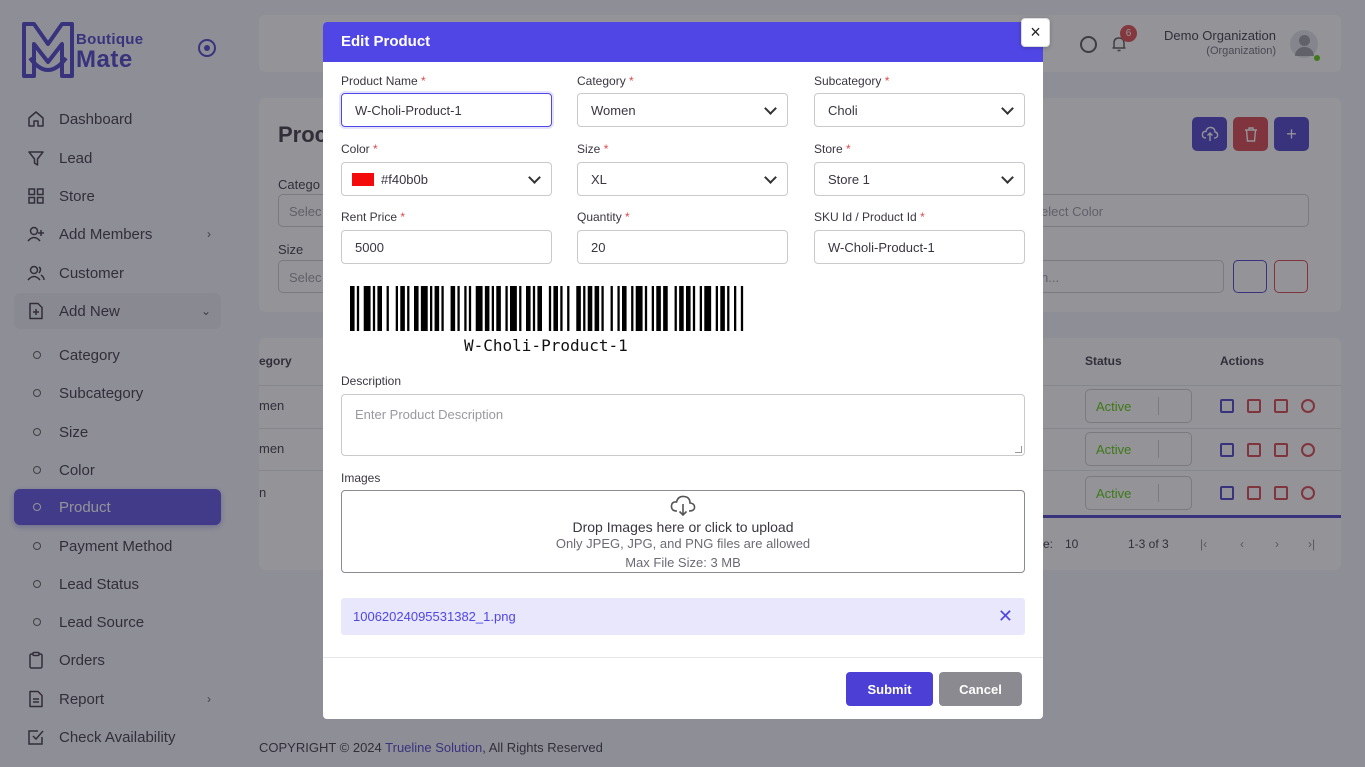  Describe the element at coordinates (683, 562) in the screenshot. I see `dropzone-max-size: Max File Size: 3 MB` at that location.